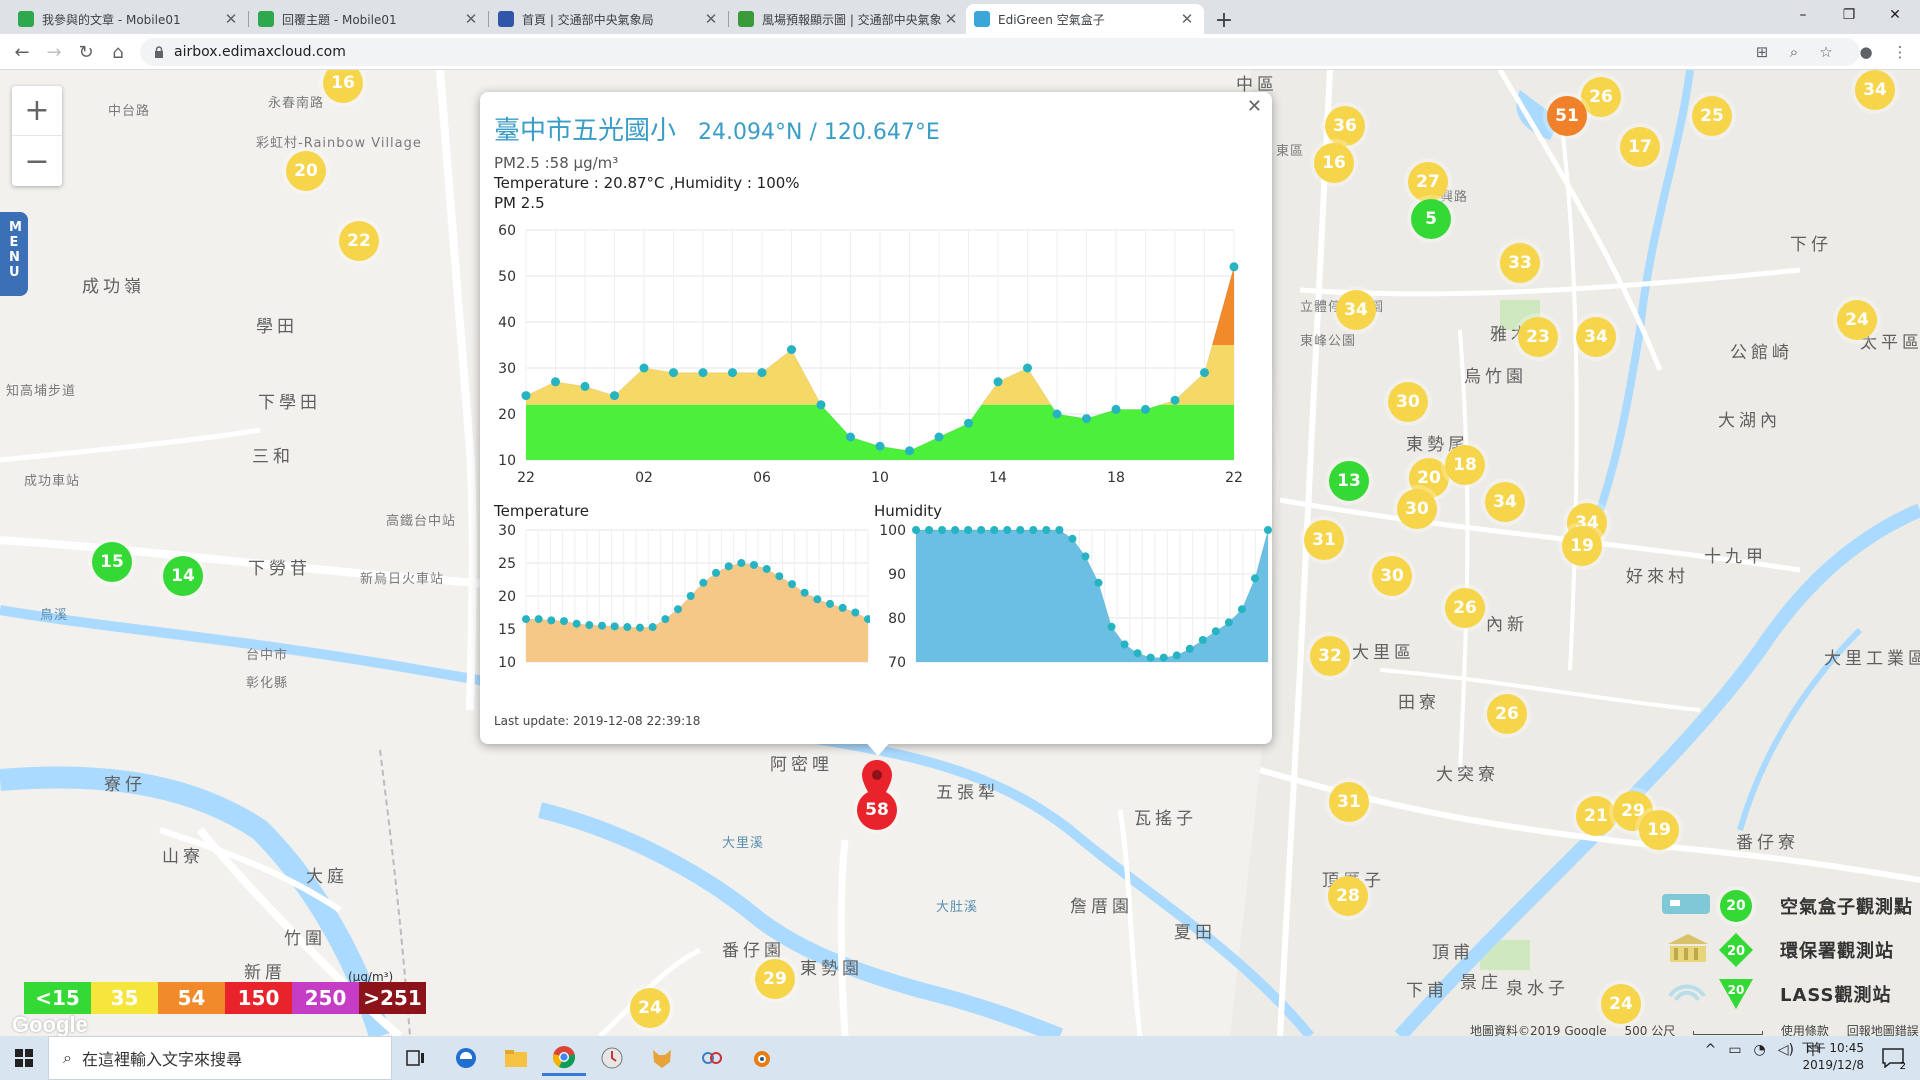 This screenshot has width=1920, height=1080. What do you see at coordinates (957, 907) in the screenshot?
I see `place-label: 大肚溪` at bounding box center [957, 907].